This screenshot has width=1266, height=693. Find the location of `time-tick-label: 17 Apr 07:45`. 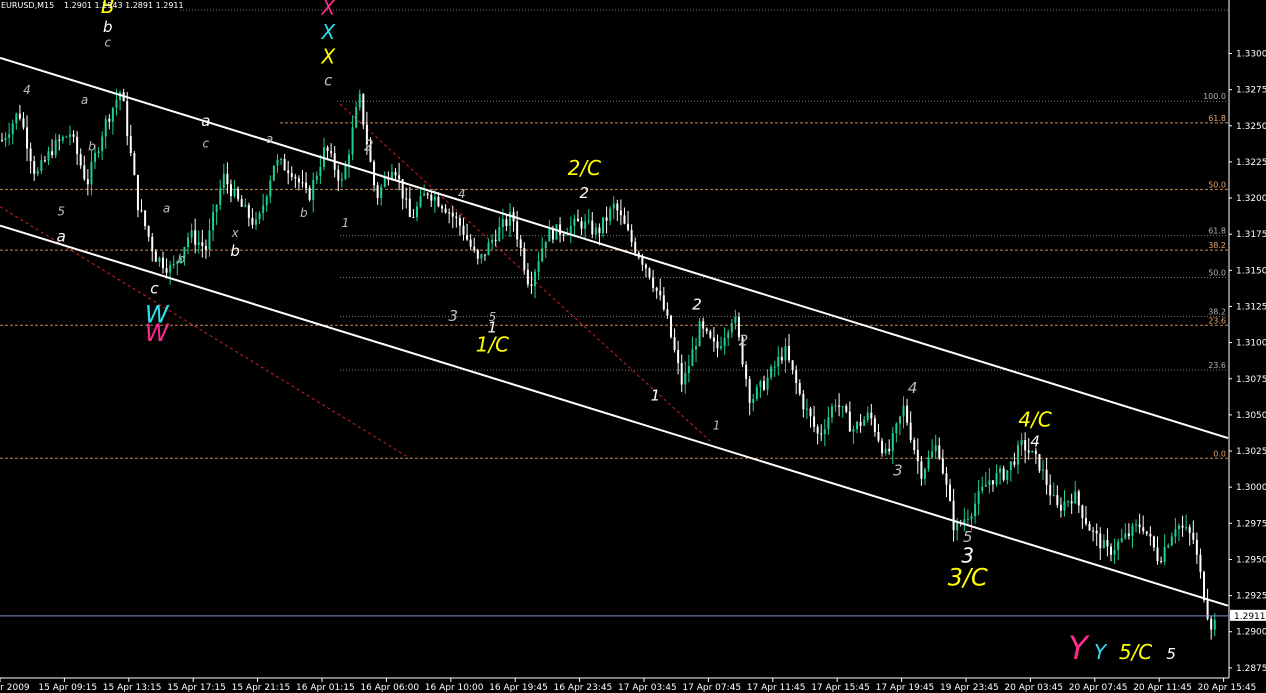

time-tick-label: 17 Apr 07:45 is located at coordinates (711, 688).